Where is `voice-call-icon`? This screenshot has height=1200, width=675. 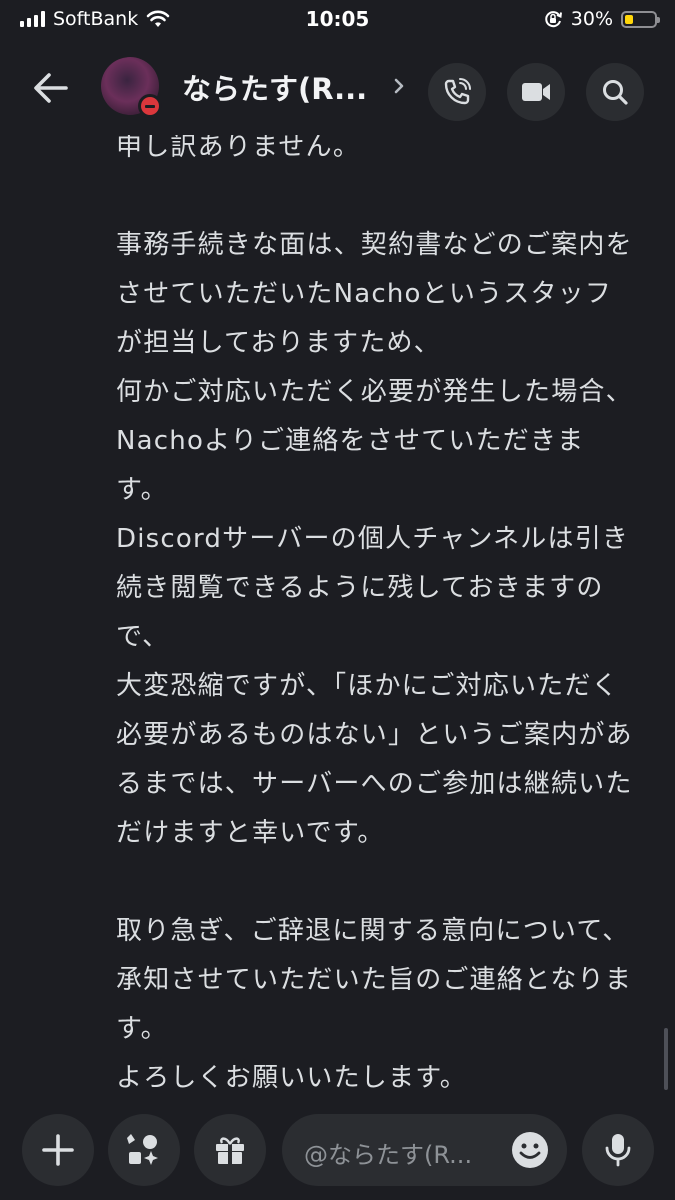
voice-call-icon is located at coordinates (457, 91).